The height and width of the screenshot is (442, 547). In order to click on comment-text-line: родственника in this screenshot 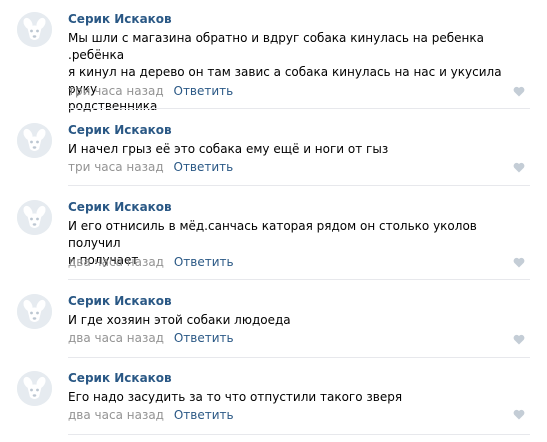, I will do `click(113, 106)`.